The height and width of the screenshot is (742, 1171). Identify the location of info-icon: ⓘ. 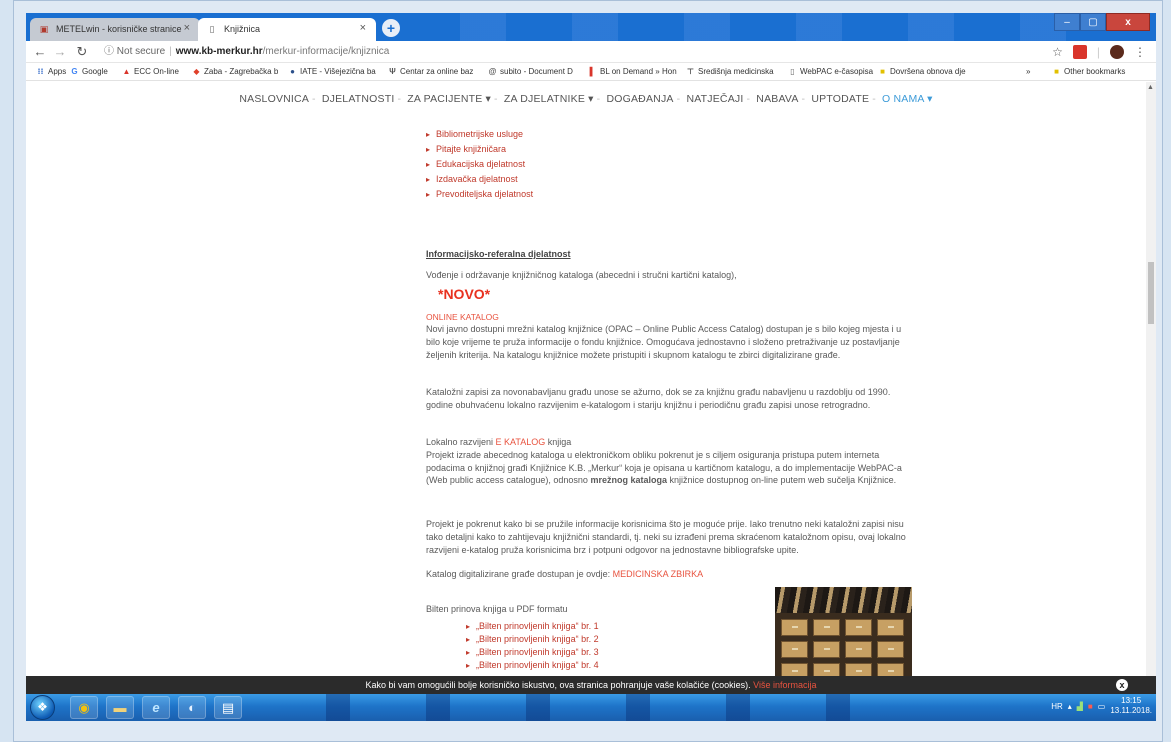
(109, 51).